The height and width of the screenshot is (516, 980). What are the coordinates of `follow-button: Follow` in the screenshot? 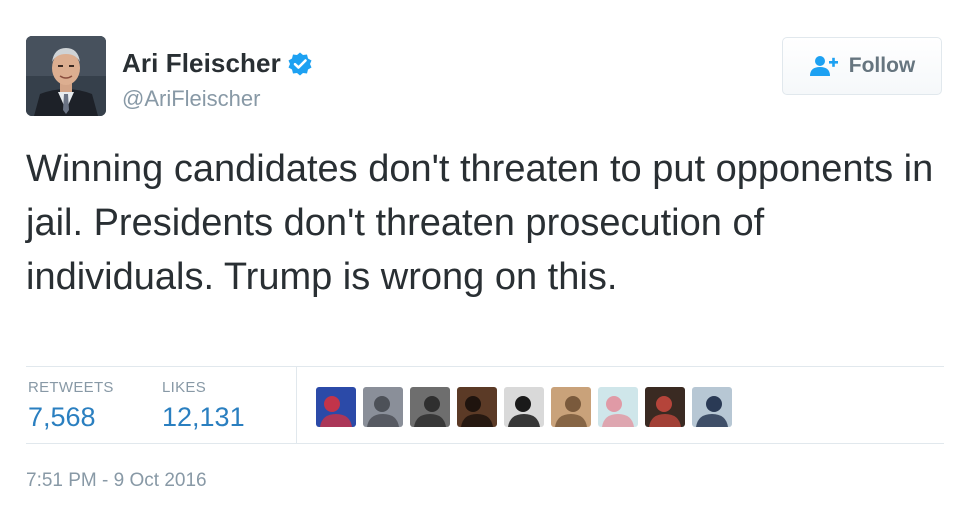 It's located at (862, 66).